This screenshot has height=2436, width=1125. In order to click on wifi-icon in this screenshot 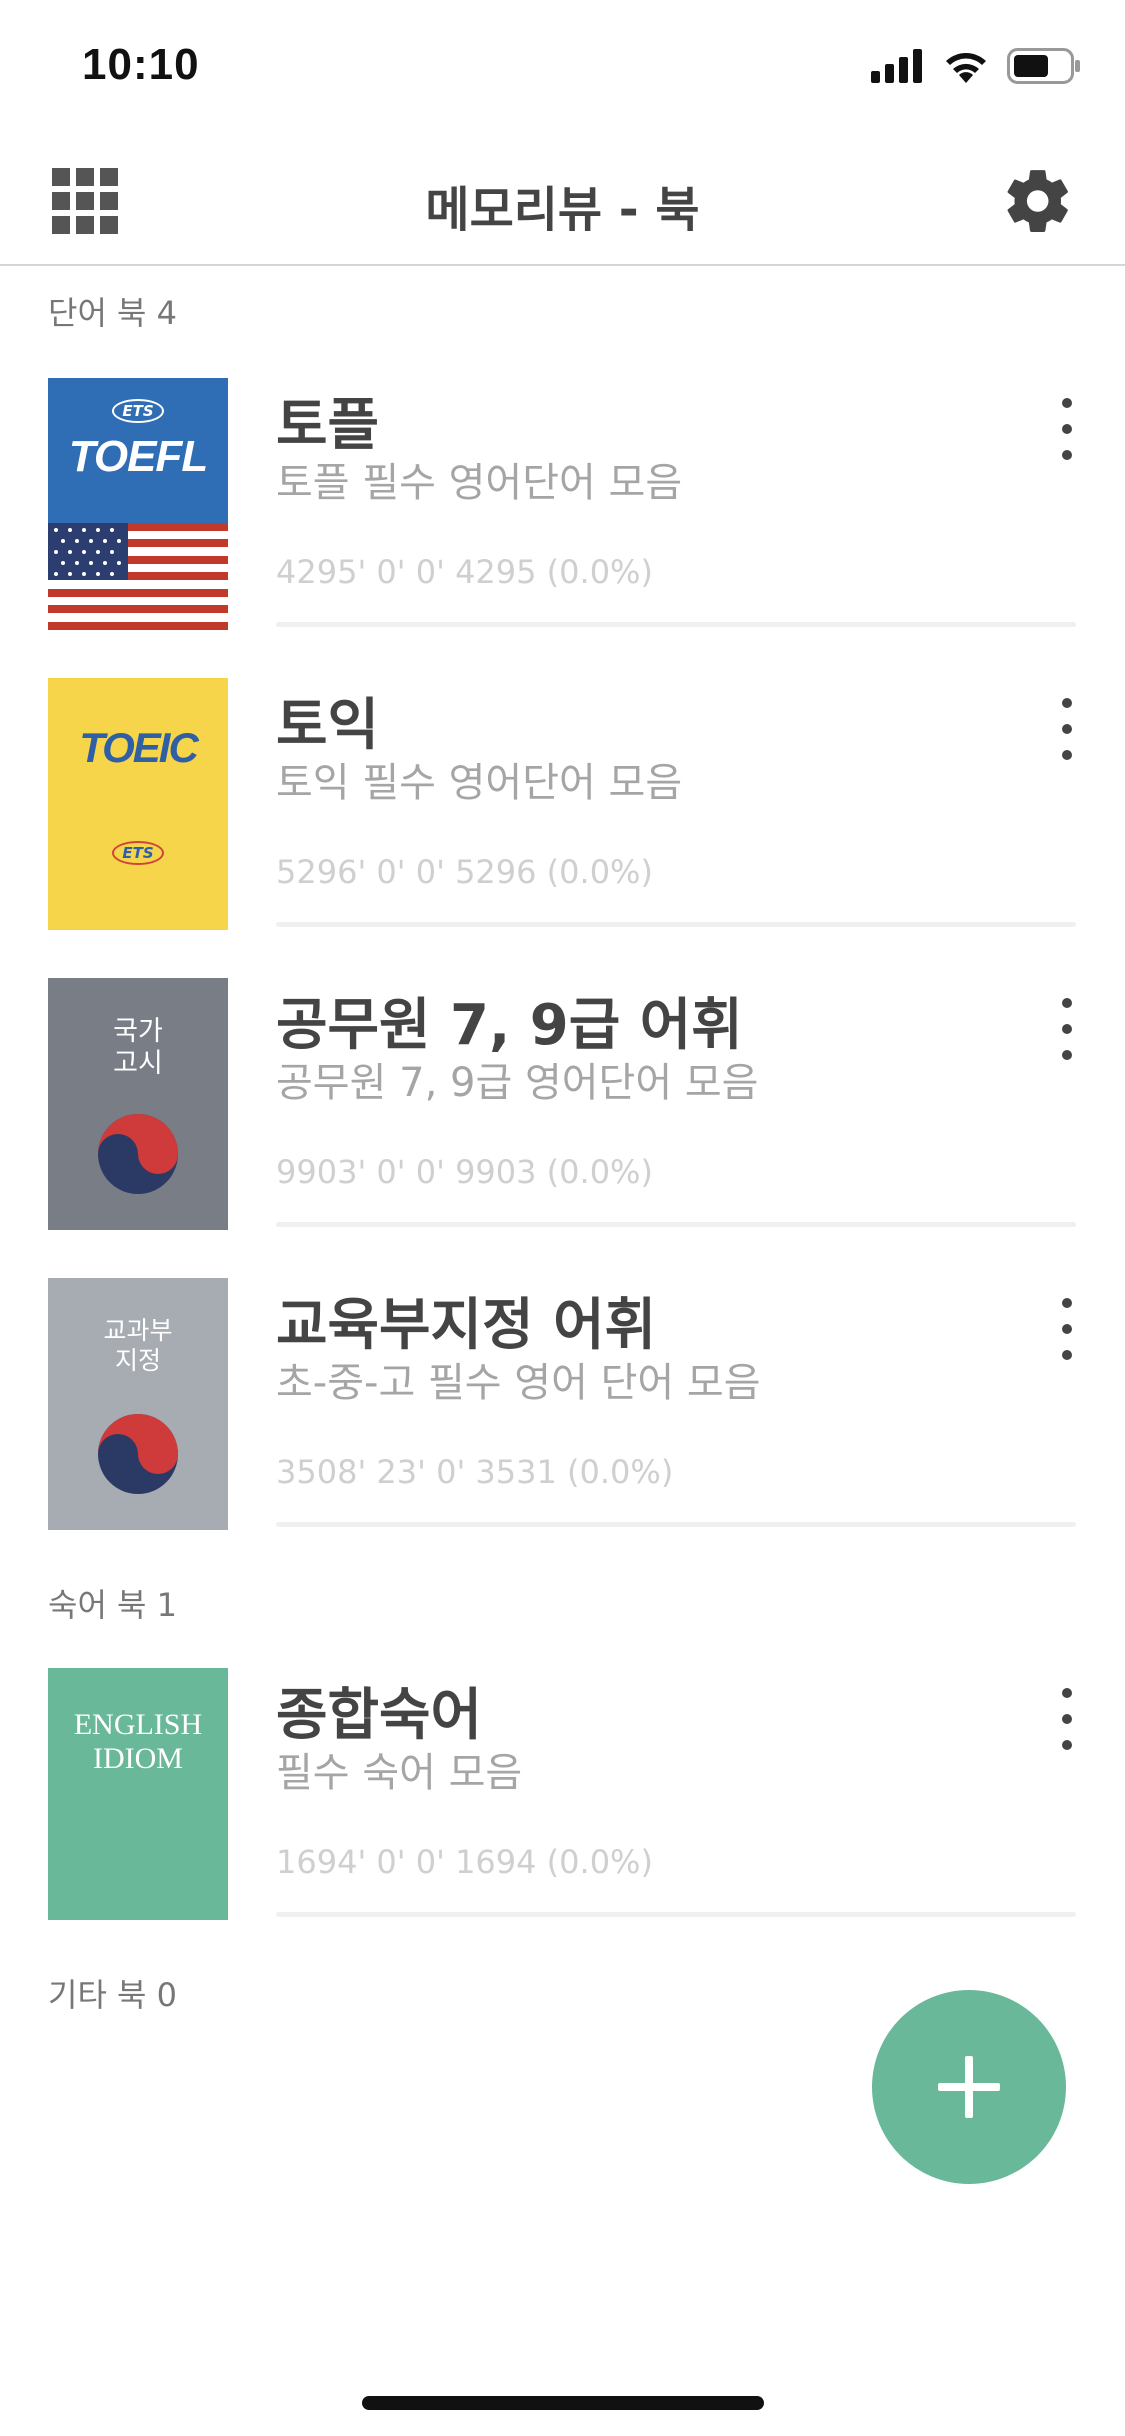, I will do `click(966, 68)`.